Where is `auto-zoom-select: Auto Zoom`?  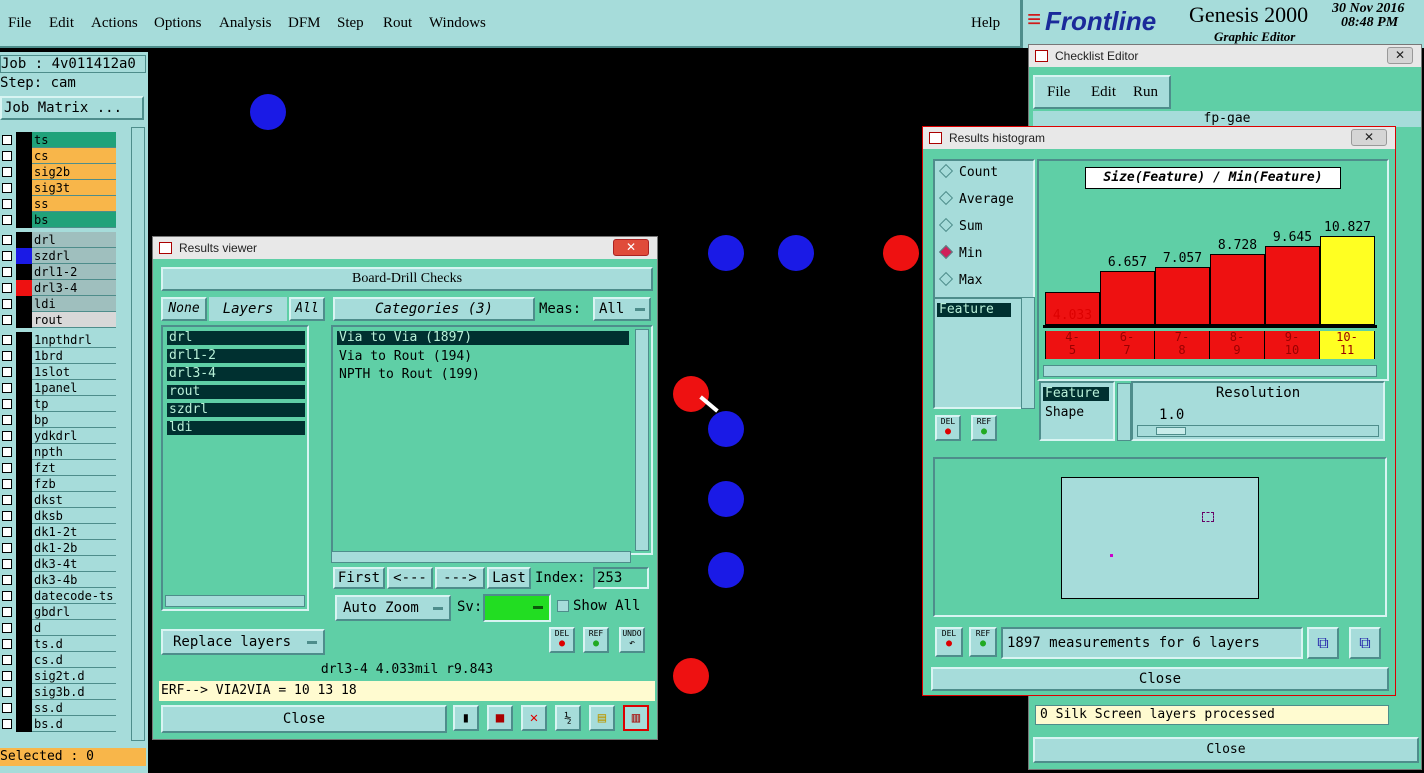
auto-zoom-select: Auto Zoom is located at coordinates (393, 608).